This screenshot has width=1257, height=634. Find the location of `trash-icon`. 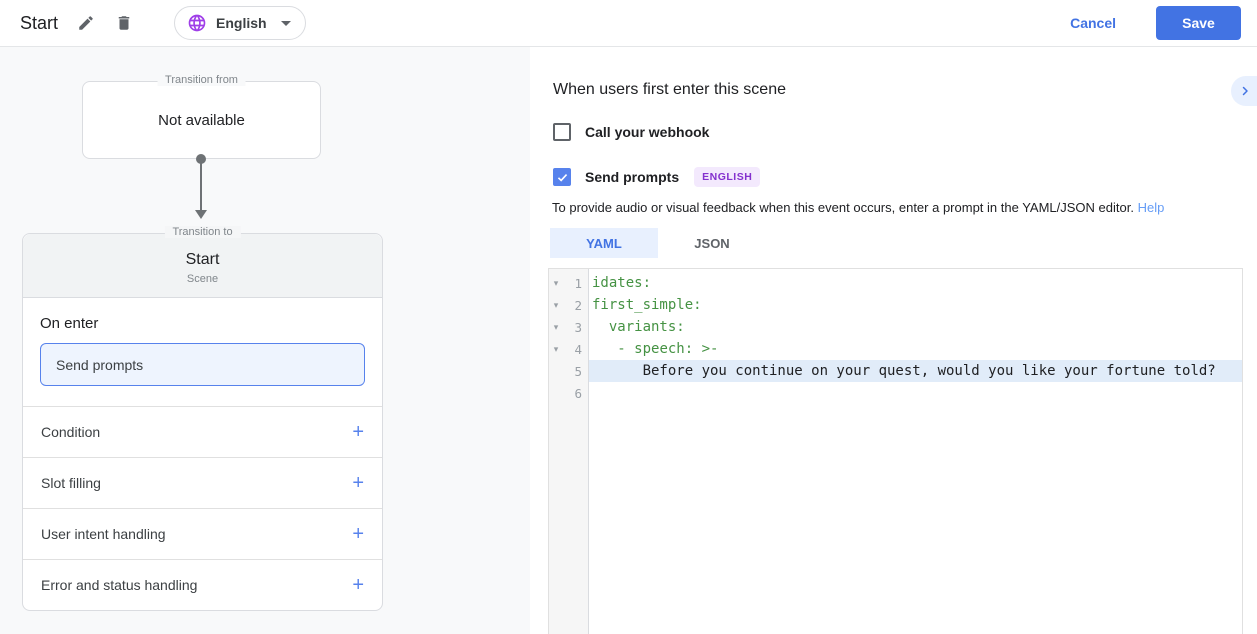

trash-icon is located at coordinates (124, 23).